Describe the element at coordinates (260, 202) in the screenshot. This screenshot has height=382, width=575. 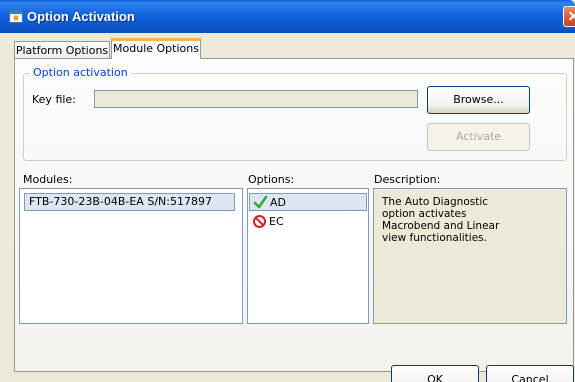
I see `check-icon` at that location.